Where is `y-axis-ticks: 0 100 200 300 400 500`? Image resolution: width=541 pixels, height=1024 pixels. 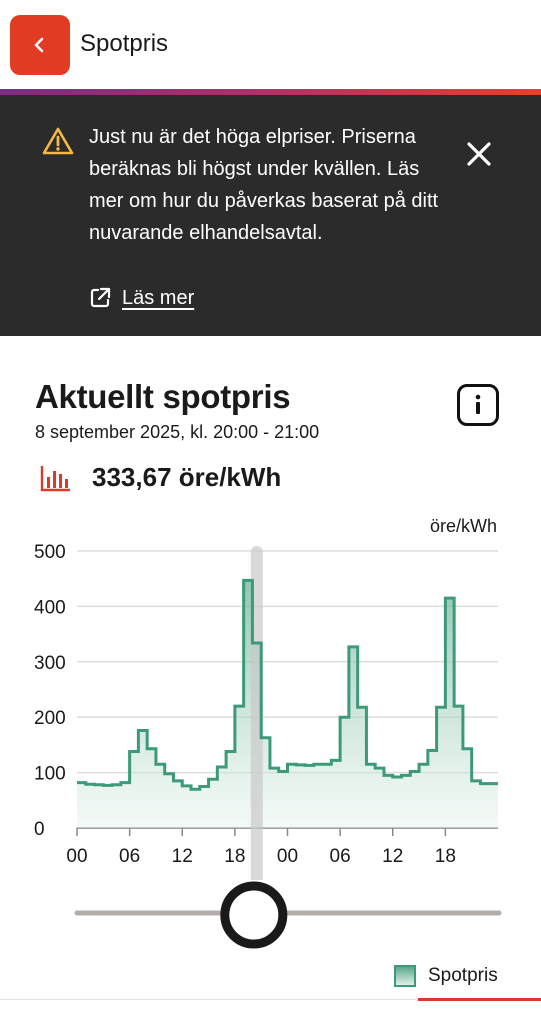
y-axis-ticks: 0 100 200 300 400 500 is located at coordinates (50, 691).